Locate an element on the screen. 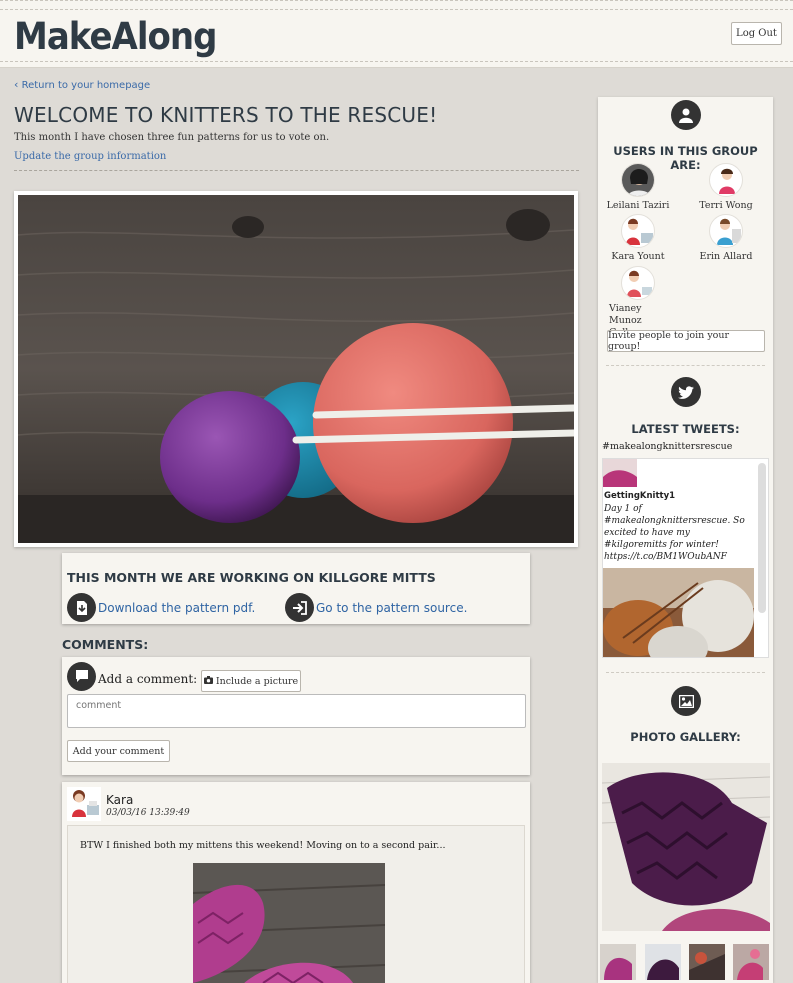 The width and height of the screenshot is (793, 983). include-picture-label: Include a picture is located at coordinates (257, 681).